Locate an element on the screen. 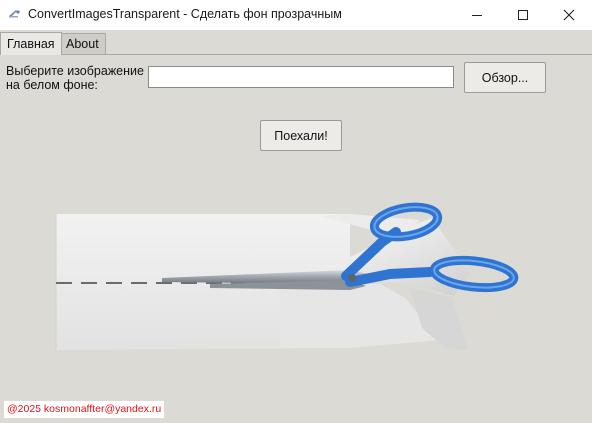 Image resolution: width=592 pixels, height=423 pixels. minimize-icon is located at coordinates (477, 15).